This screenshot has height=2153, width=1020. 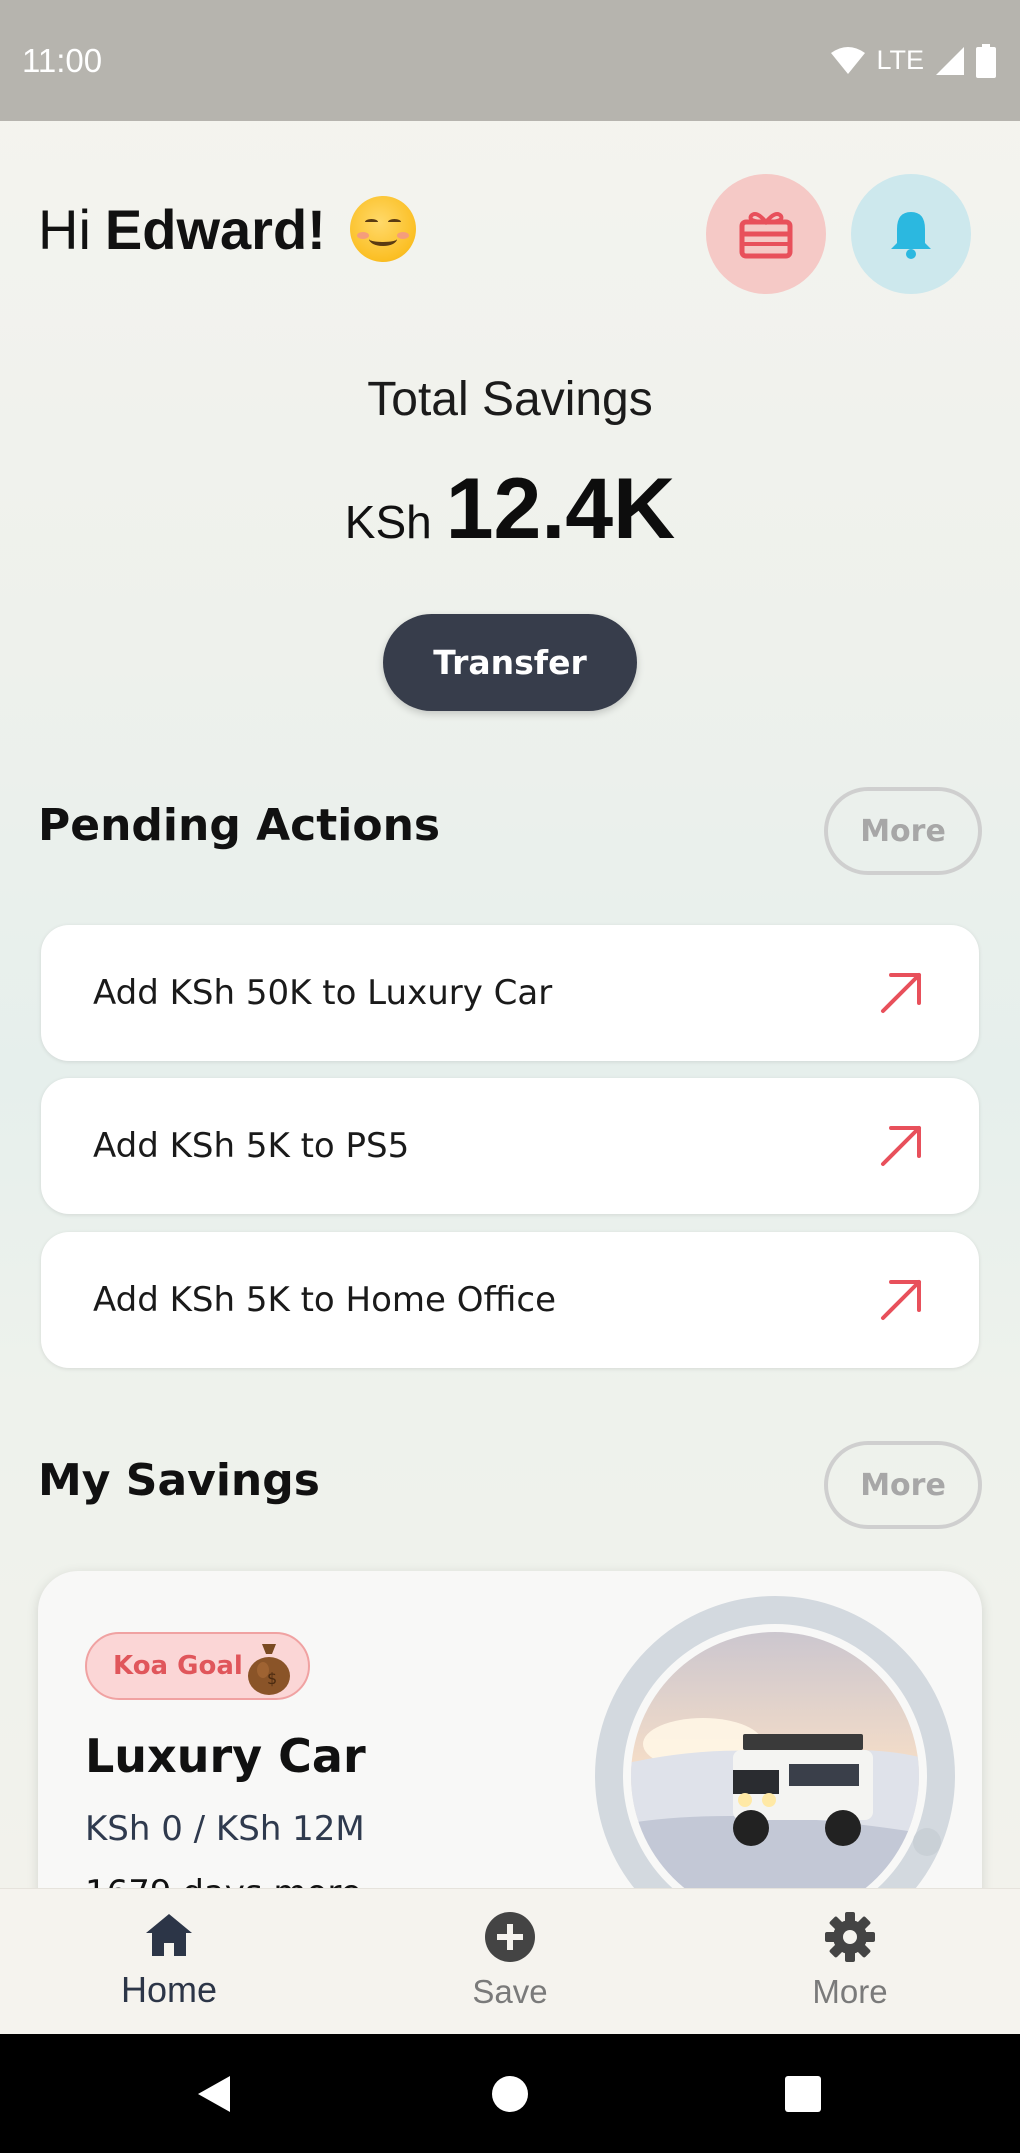 I want to click on goal-type-badge: Koa Goal $, so click(x=197, y=1666).